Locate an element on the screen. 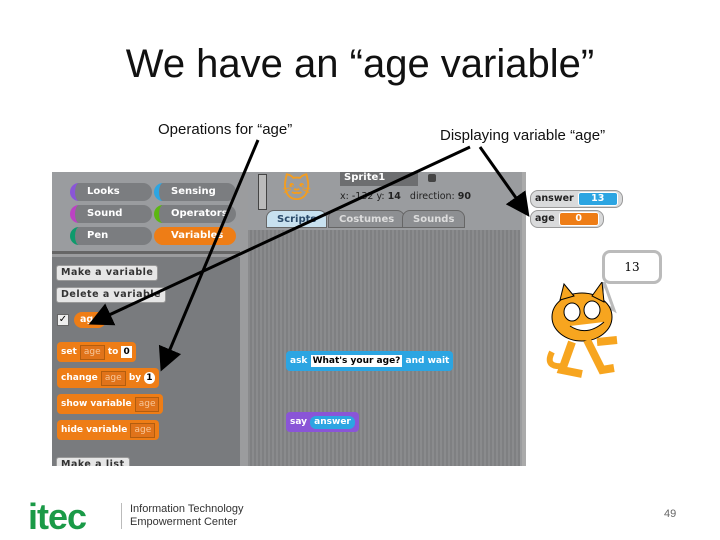  itec-logo: itec is located at coordinates (57, 516).